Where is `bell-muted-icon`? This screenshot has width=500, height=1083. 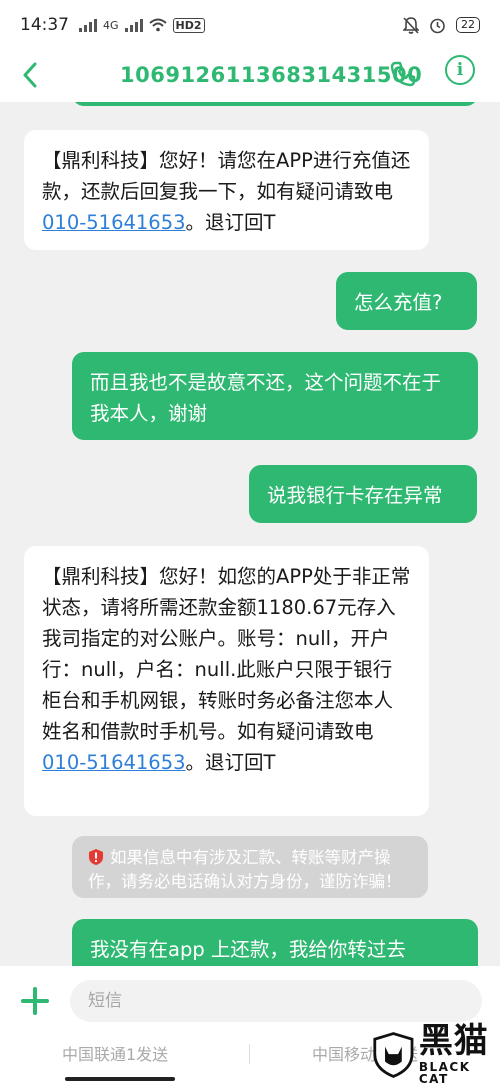
bell-muted-icon is located at coordinates (411, 25).